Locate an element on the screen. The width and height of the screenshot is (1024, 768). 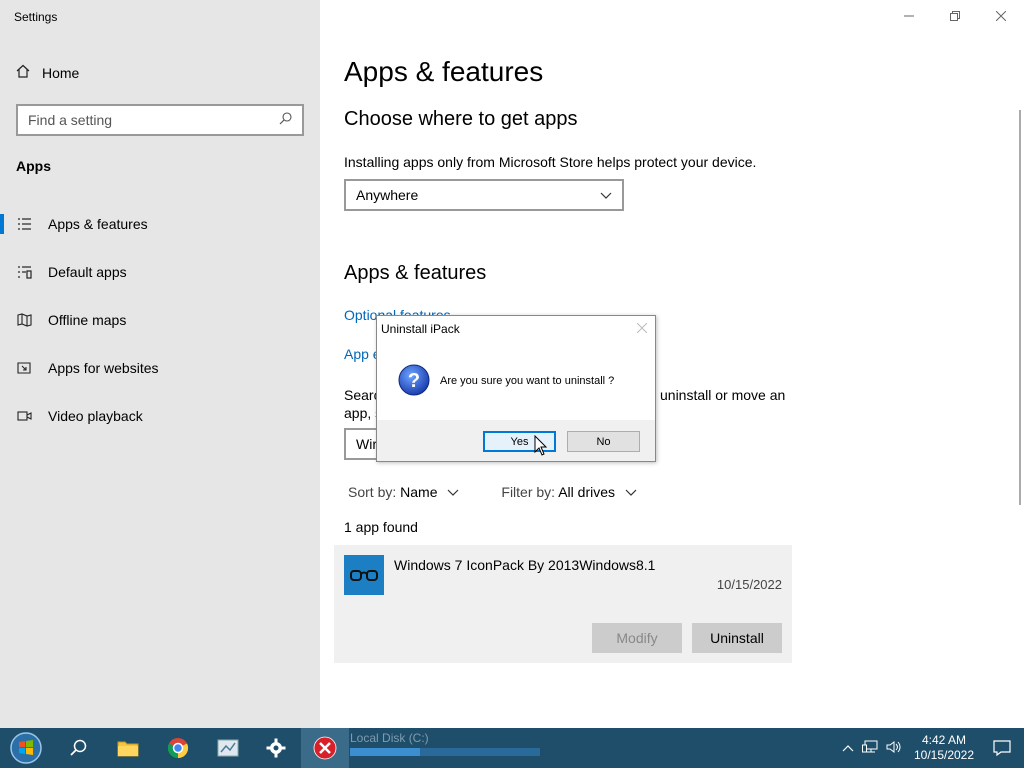
sidebar-item-offline-maps: Offline maps is located at coordinates (160, 320).